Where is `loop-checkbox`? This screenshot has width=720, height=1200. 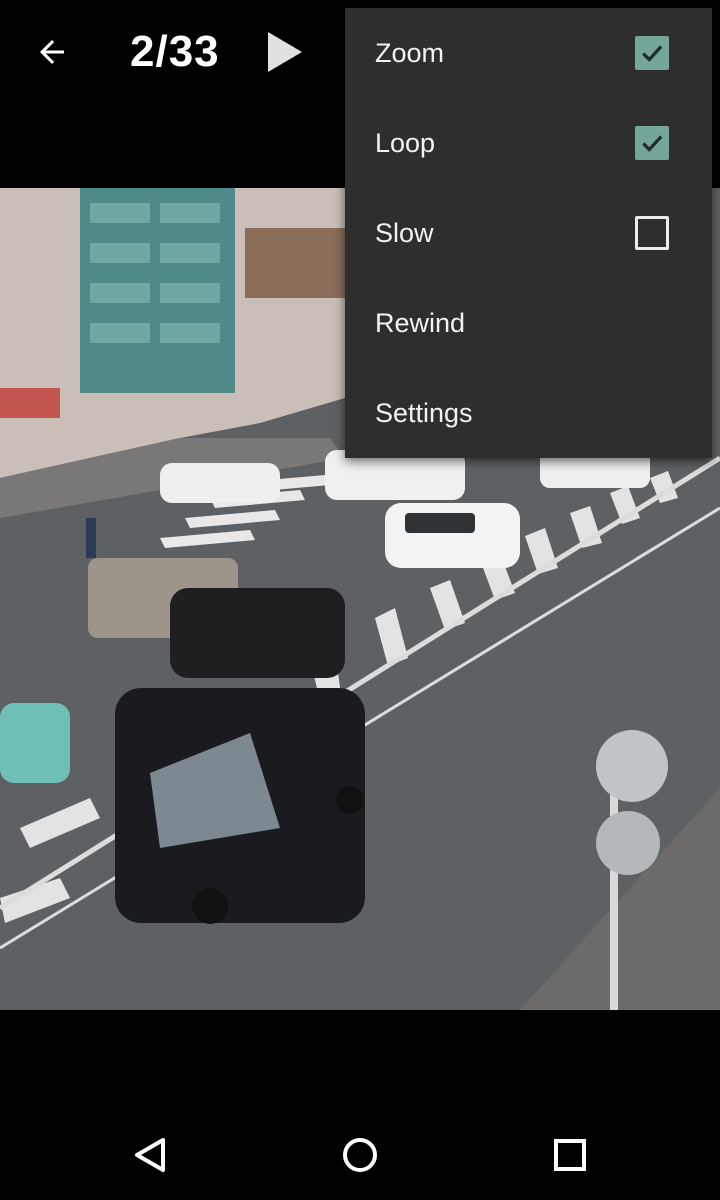 loop-checkbox is located at coordinates (652, 143).